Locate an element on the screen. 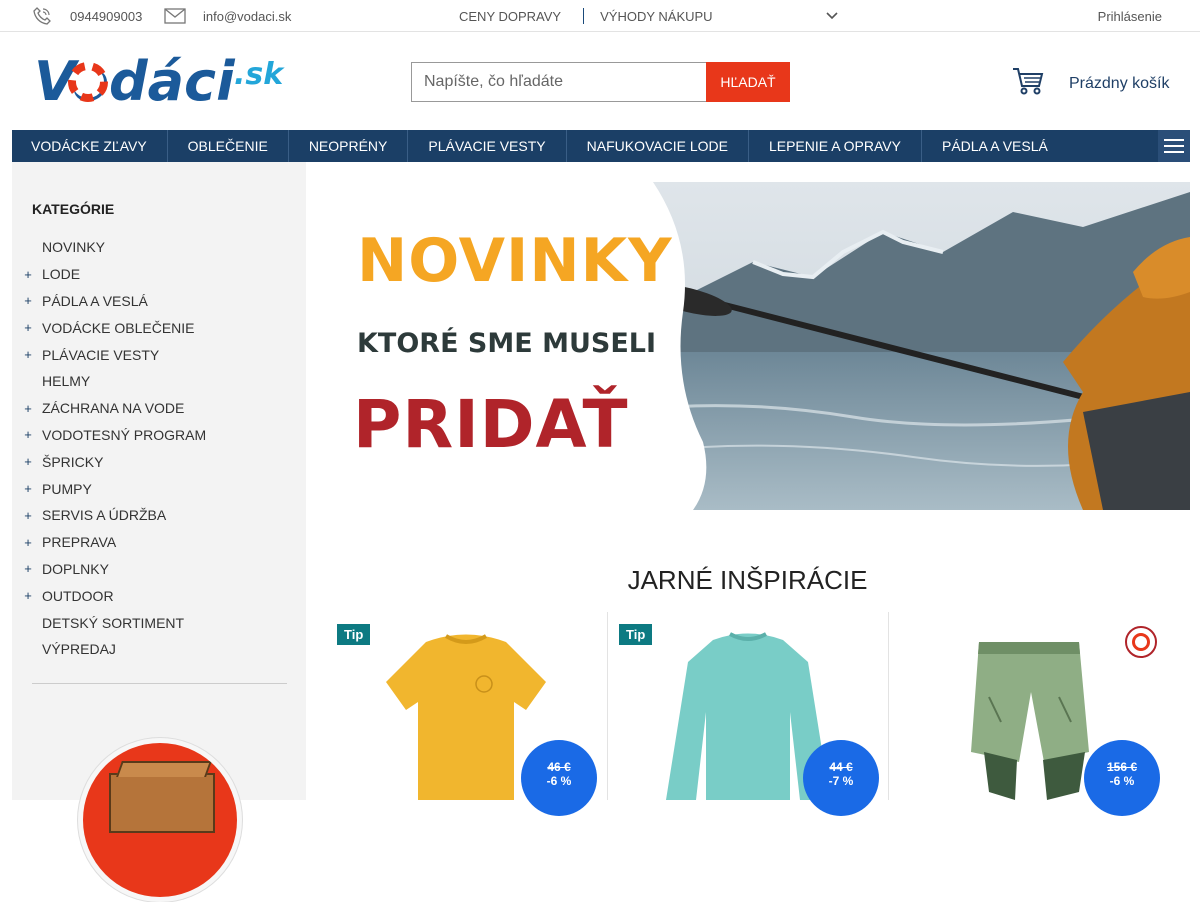 The width and height of the screenshot is (1200, 902). sidebar-item: + PLÁVACIE VESTY is located at coordinates (159, 354).